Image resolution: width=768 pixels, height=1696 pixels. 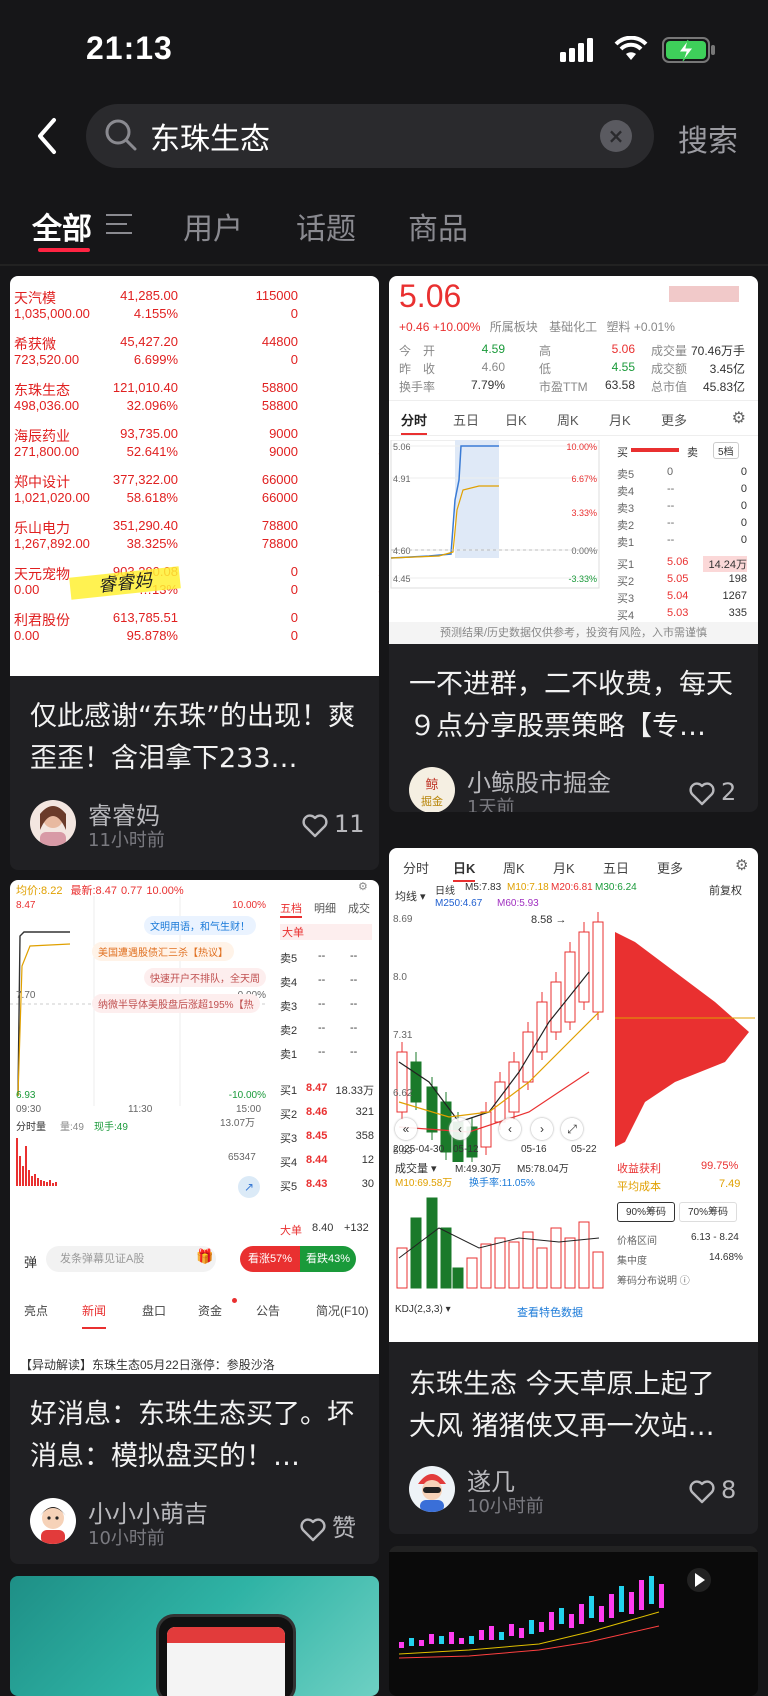 What do you see at coordinates (725, 890) in the screenshot?
I see `adjust-selector: 前复权` at bounding box center [725, 890].